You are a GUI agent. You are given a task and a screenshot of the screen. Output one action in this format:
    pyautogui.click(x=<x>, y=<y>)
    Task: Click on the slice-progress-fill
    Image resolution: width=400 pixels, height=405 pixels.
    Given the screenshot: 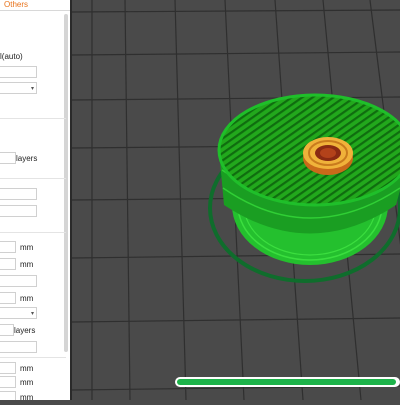 What is the action you would take?
    pyautogui.click(x=286, y=382)
    